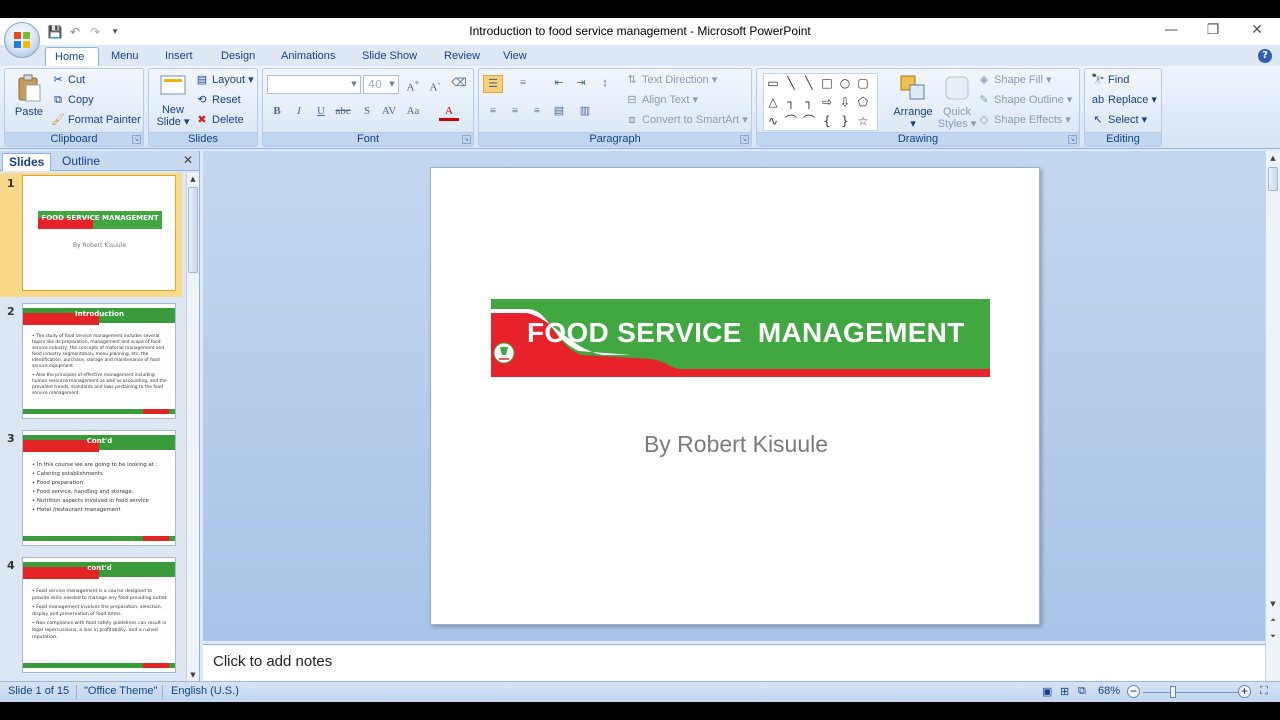 This screenshot has height=720, width=1280. I want to click on star-shape-icon: ☆, so click(863, 121).